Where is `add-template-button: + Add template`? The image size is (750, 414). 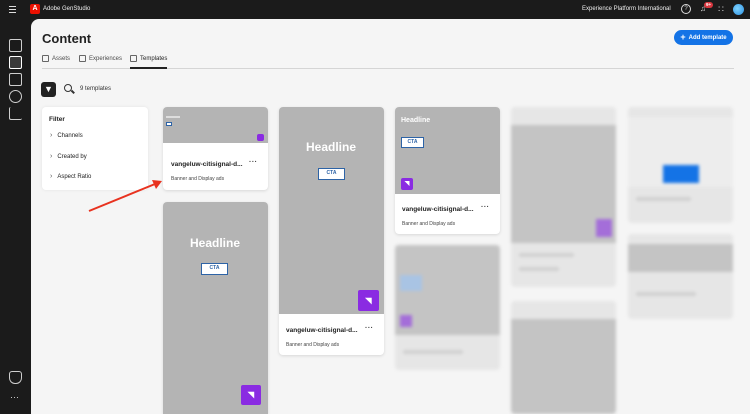
add-template-button: + Add template is located at coordinates (703, 37).